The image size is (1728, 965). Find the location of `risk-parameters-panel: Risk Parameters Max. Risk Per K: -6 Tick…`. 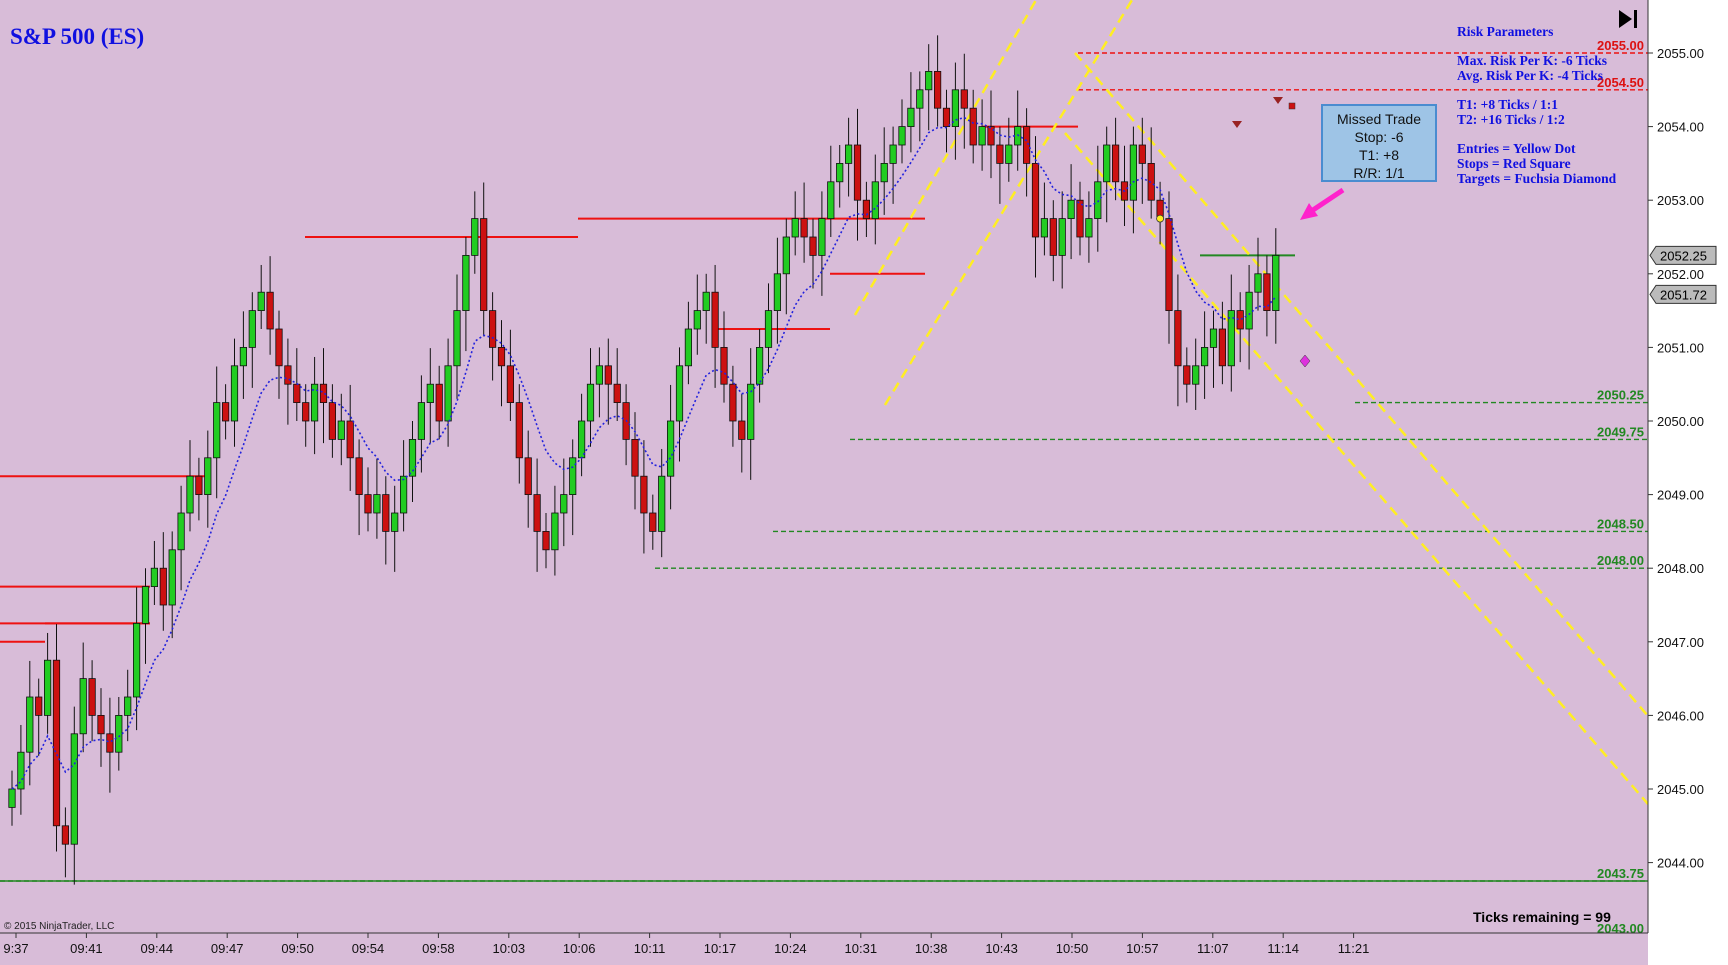

risk-parameters-panel: Risk Parameters Max. Risk Per K: -6 Tick… is located at coordinates (1536, 105).